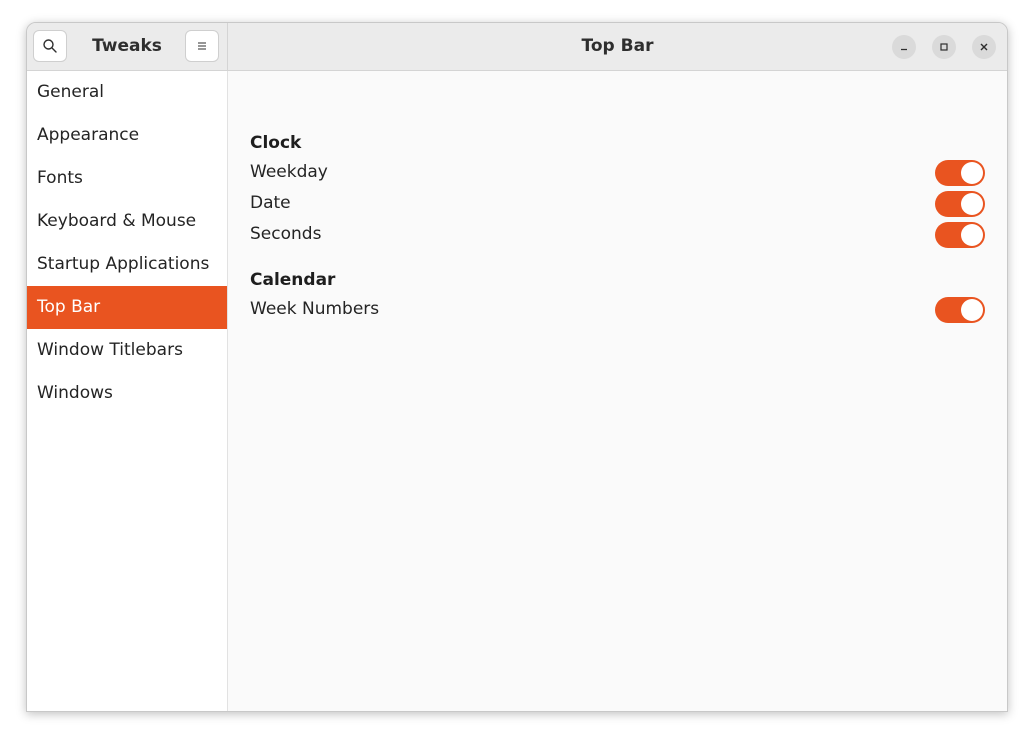 The image size is (1032, 739). Describe the element at coordinates (960, 173) in the screenshot. I see `weekday-switch` at that location.